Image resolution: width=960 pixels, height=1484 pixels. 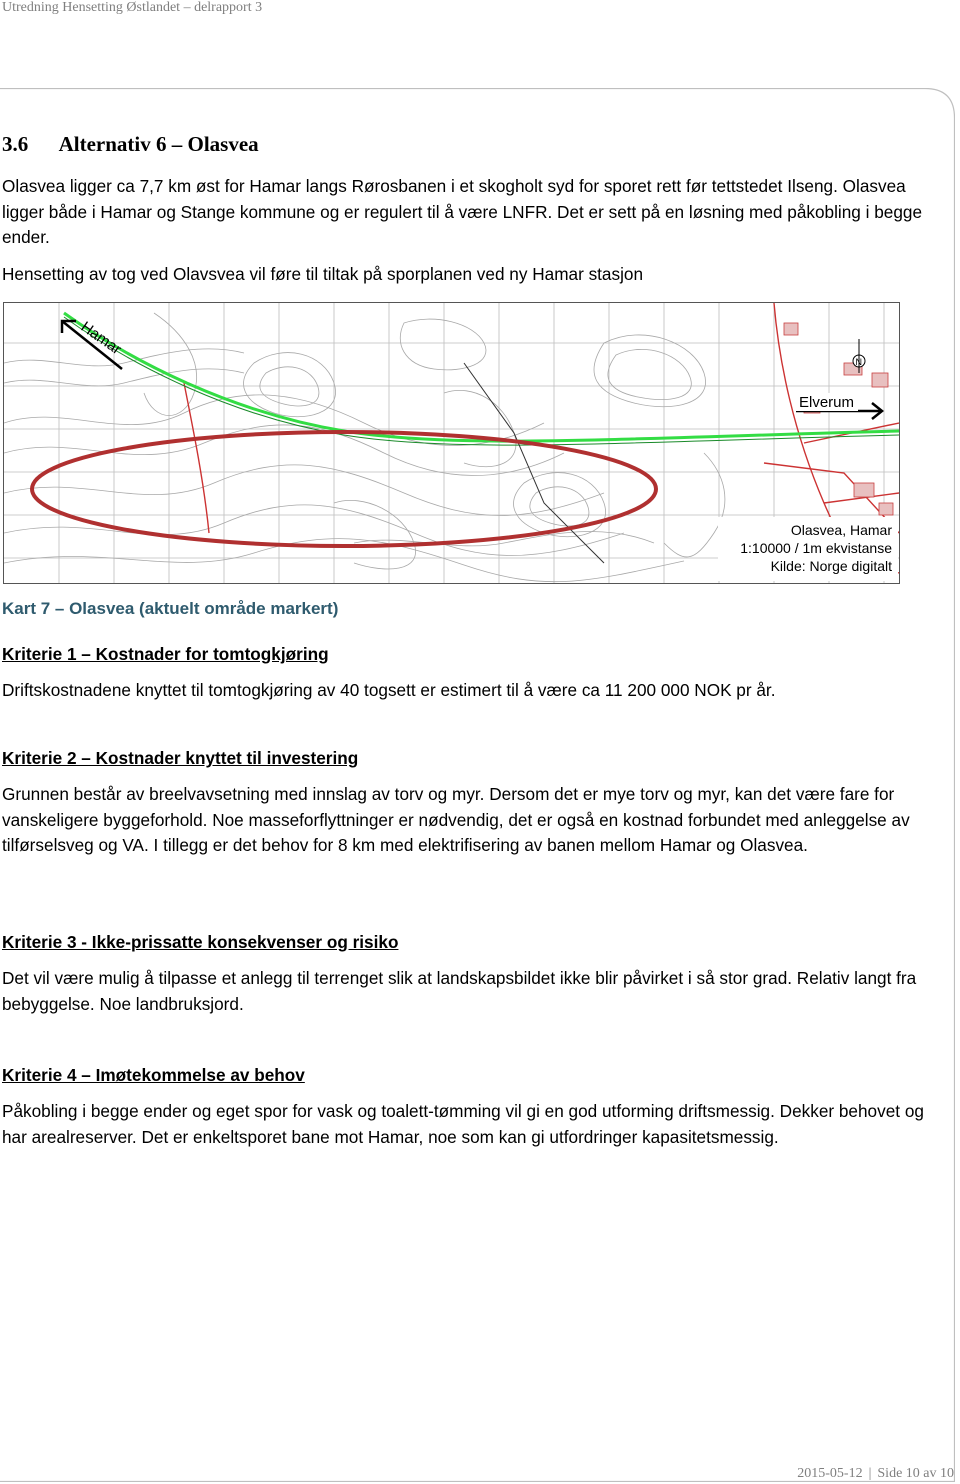 What do you see at coordinates (832, 566) in the screenshot?
I see `map-legend-source: Kilde: Norge digitalt` at bounding box center [832, 566].